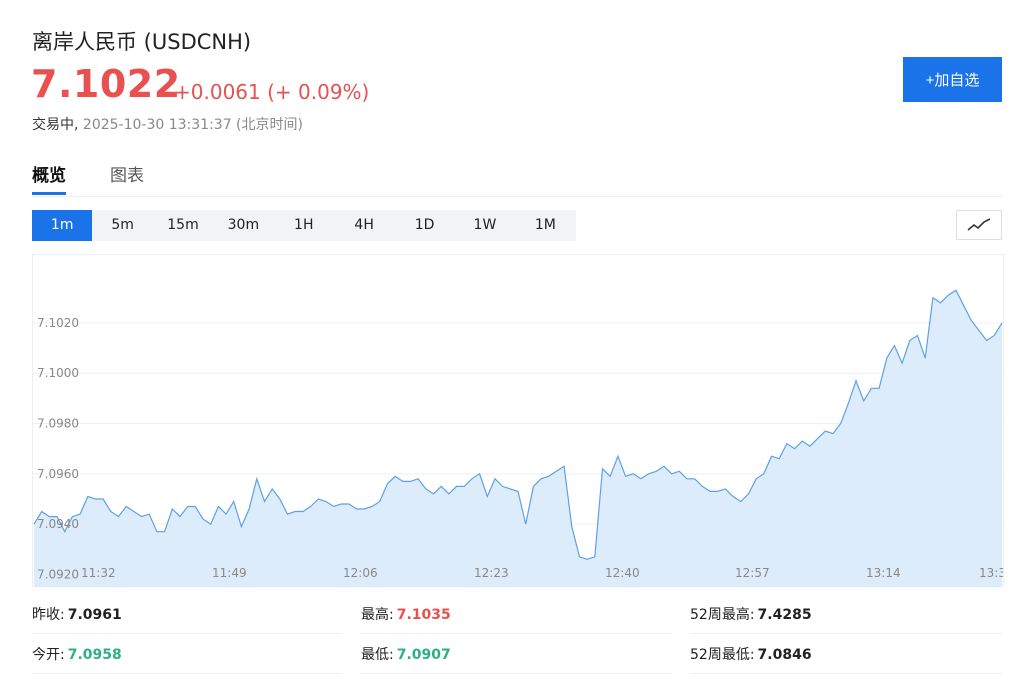 This screenshot has height=690, width=1024. Describe the element at coordinates (424, 225) in the screenshot. I see `period-1d: 1D` at that location.